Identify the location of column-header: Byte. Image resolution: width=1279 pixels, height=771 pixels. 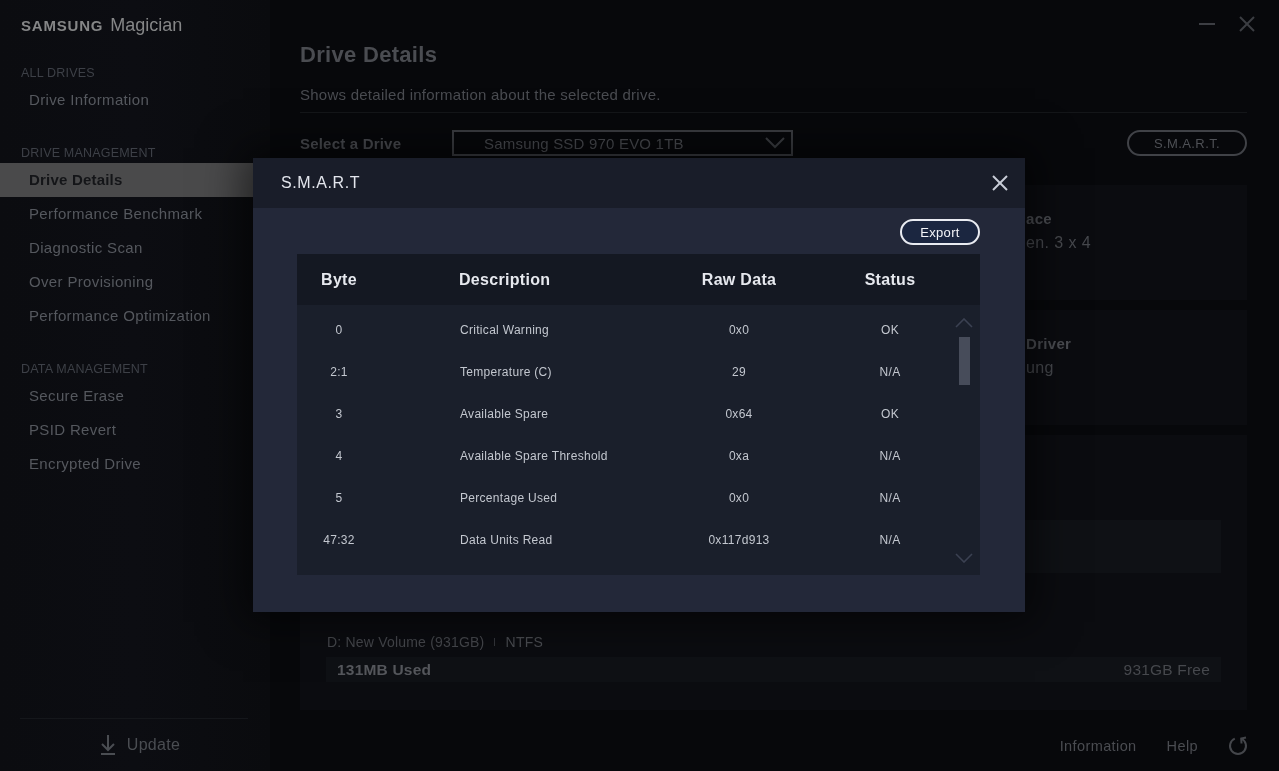
(339, 279).